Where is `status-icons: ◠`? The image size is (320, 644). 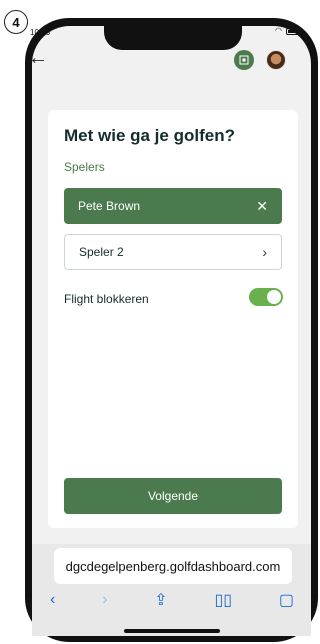
status-icons: ◠ is located at coordinates (287, 31).